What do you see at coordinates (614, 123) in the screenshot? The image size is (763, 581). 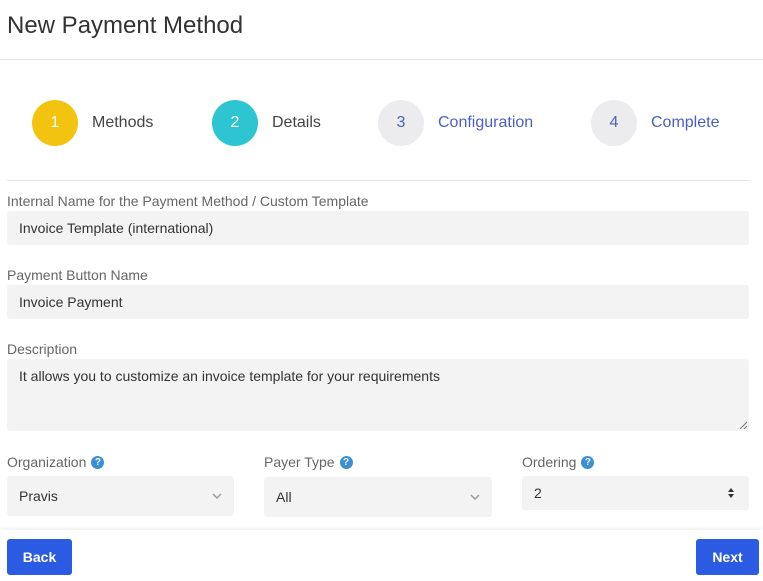 I see `step-number-4: 4` at bounding box center [614, 123].